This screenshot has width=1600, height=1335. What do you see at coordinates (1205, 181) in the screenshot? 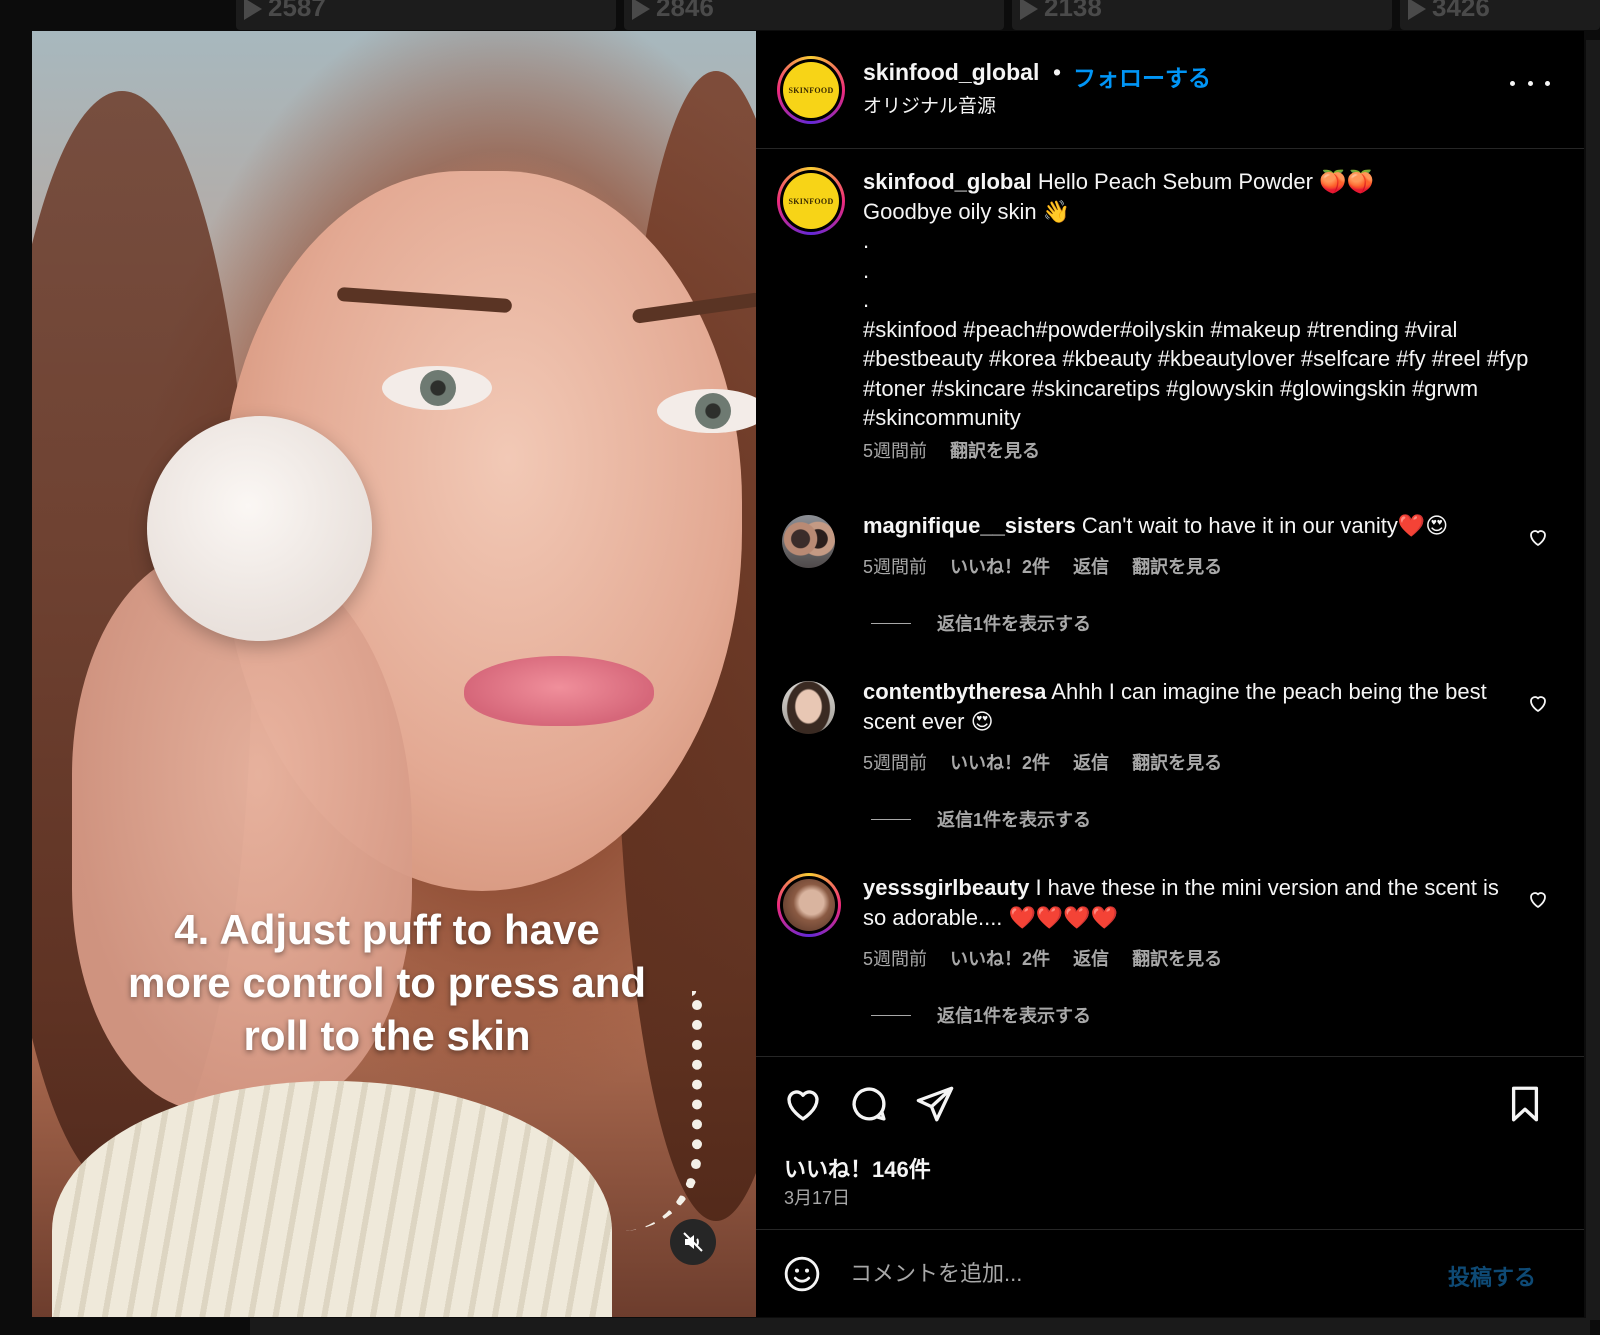
I see `caption-line-1: Hello Peach Sebum Powder 🍑🍑` at bounding box center [1205, 181].